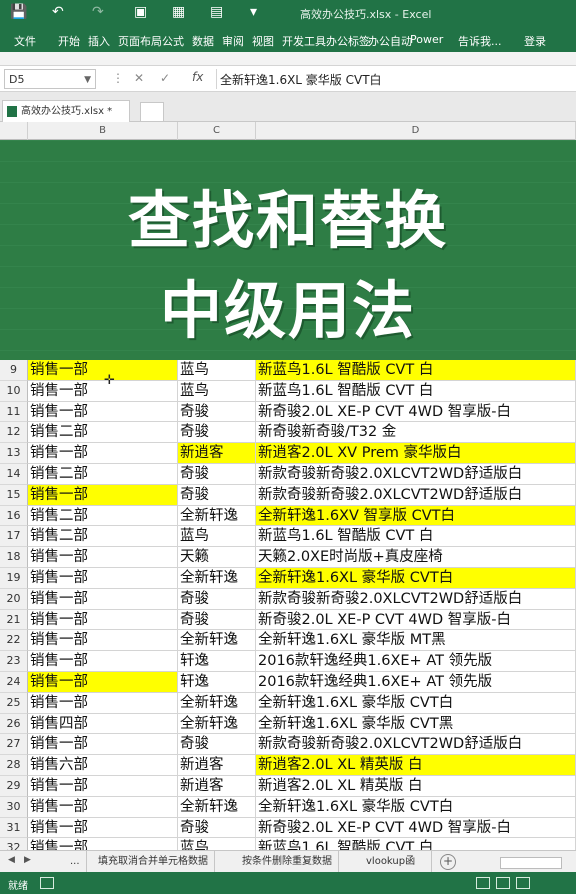 Image resolution: width=576 pixels, height=894 pixels. What do you see at coordinates (217, 453) in the screenshot?
I see `cell-model: 新逍客` at bounding box center [217, 453].